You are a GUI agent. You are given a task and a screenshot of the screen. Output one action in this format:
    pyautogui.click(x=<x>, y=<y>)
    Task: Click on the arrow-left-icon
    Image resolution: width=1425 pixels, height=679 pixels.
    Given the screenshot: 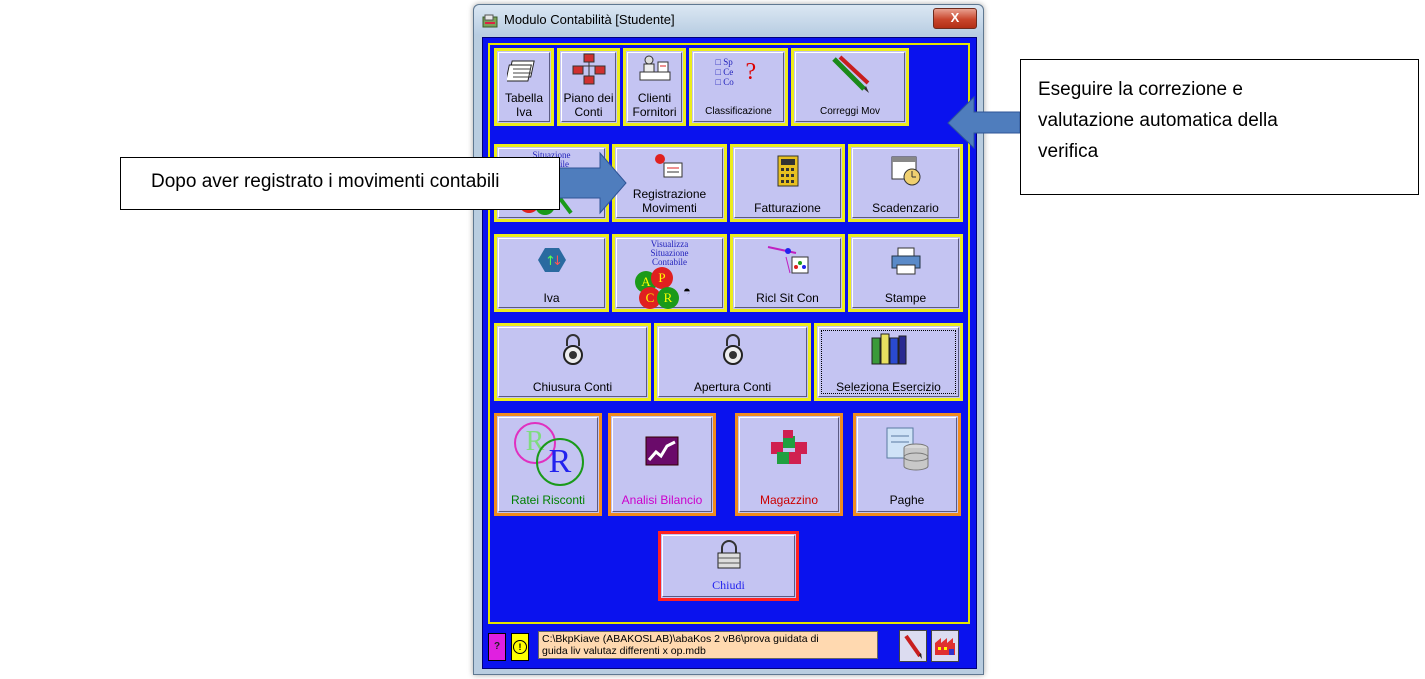 What is the action you would take?
    pyautogui.click(x=592, y=183)
    